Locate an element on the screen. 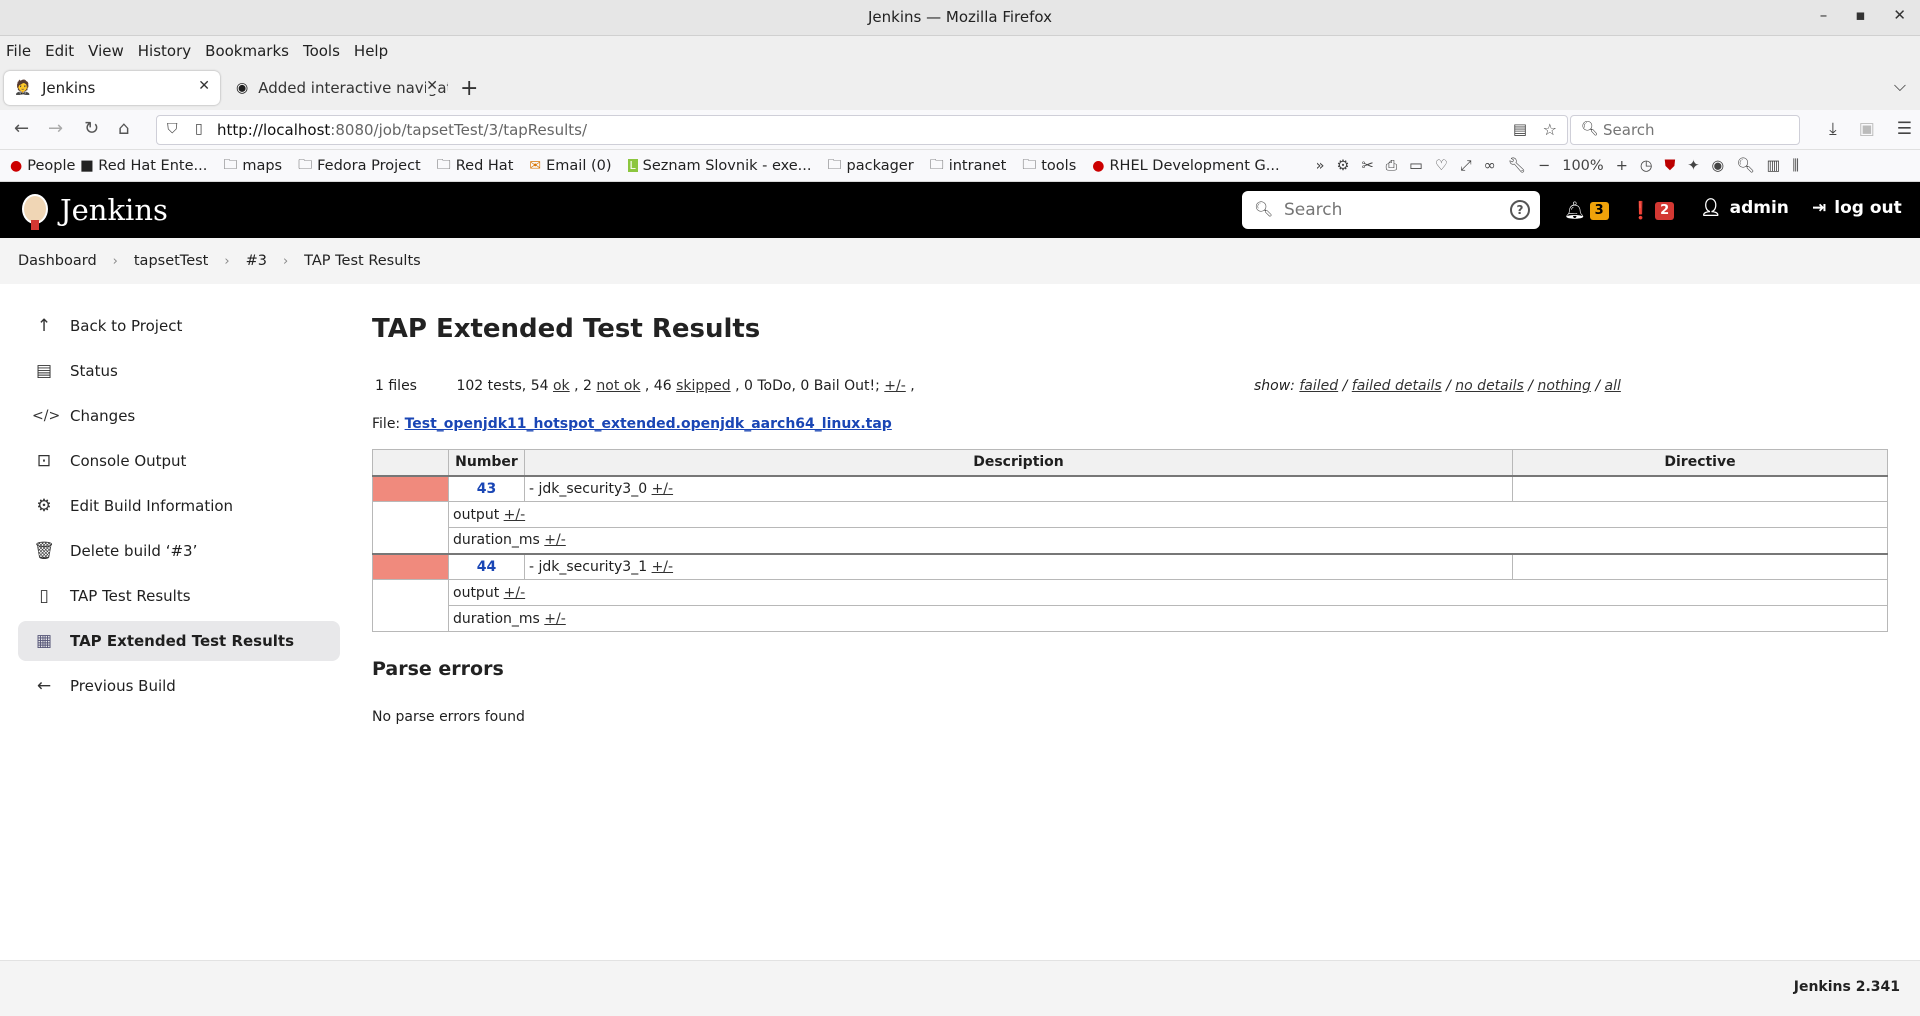  extension-icon: ✦ is located at coordinates (1693, 166).